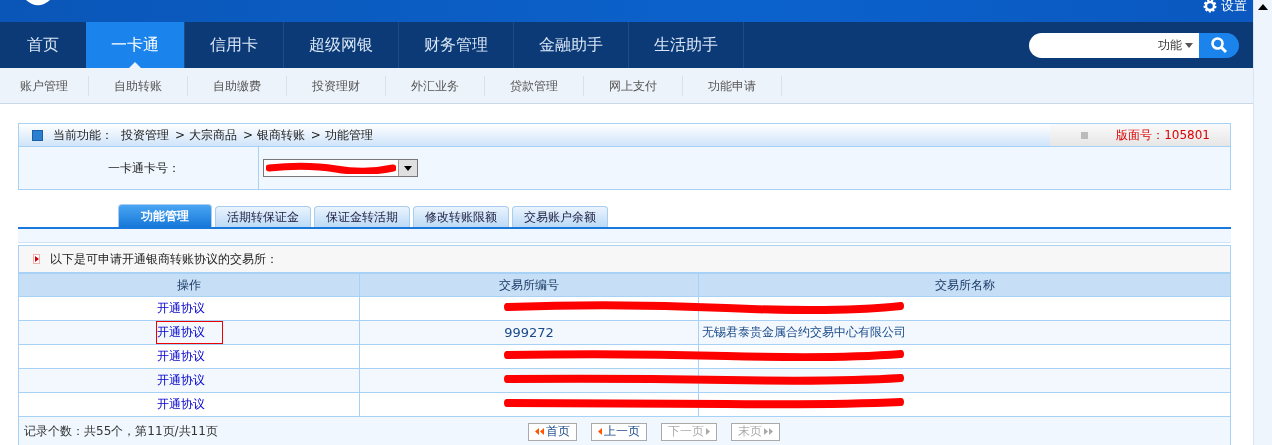 This screenshot has width=1272, height=445. I want to click on field-label: 一卡通卡号：, so click(144, 168).